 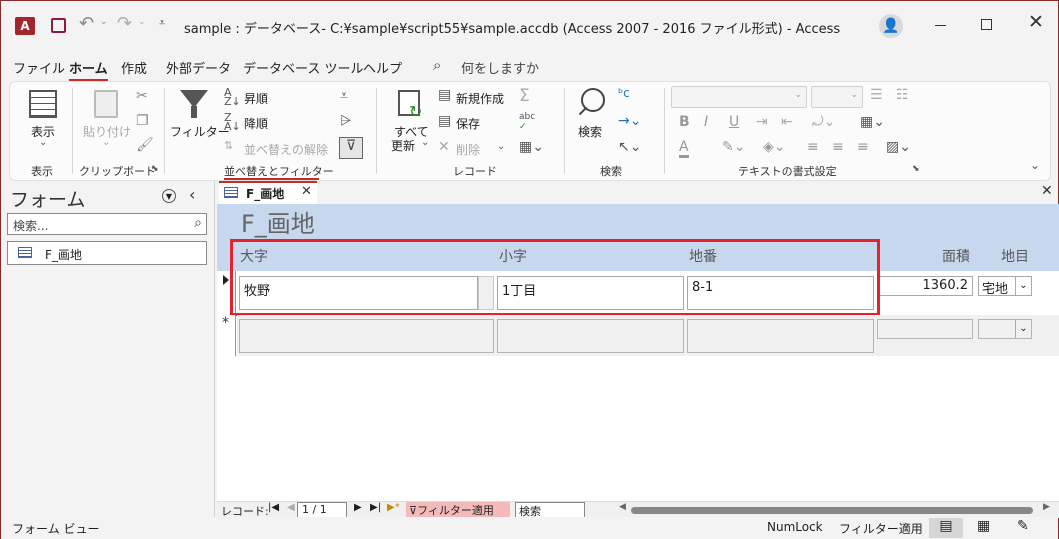 I want to click on highlight-icon: ✎⌄, so click(x=733, y=147).